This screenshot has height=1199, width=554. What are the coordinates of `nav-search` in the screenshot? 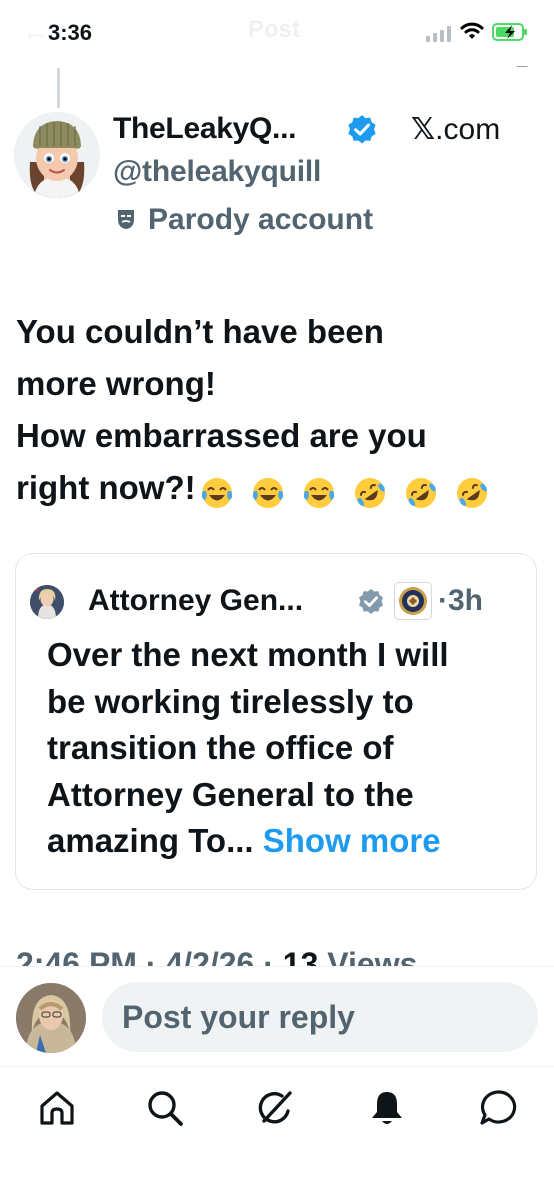 It's located at (165, 1108).